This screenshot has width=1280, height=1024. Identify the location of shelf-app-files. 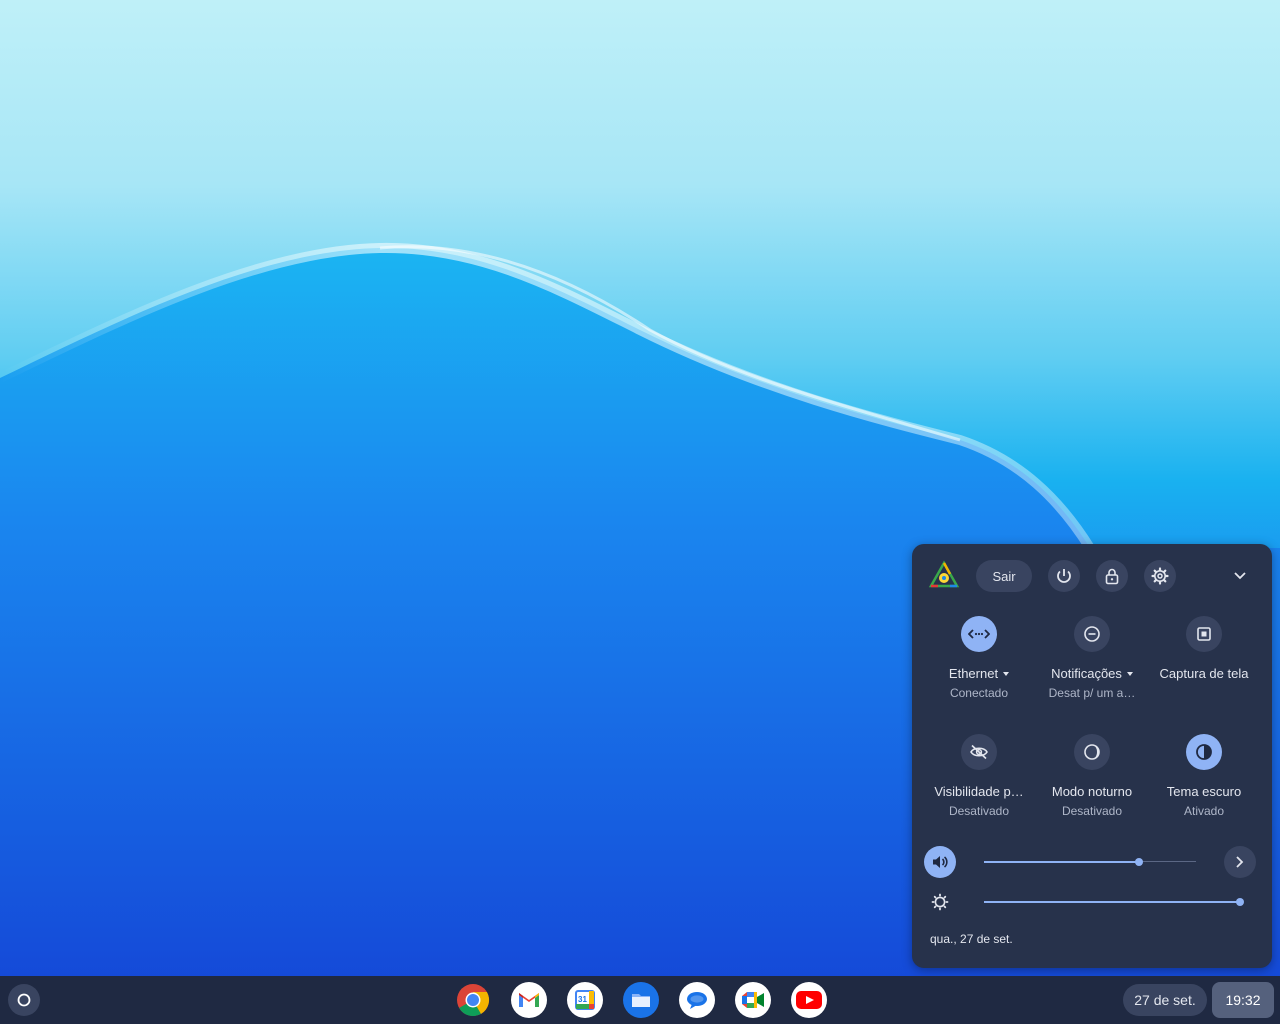
(641, 1000).